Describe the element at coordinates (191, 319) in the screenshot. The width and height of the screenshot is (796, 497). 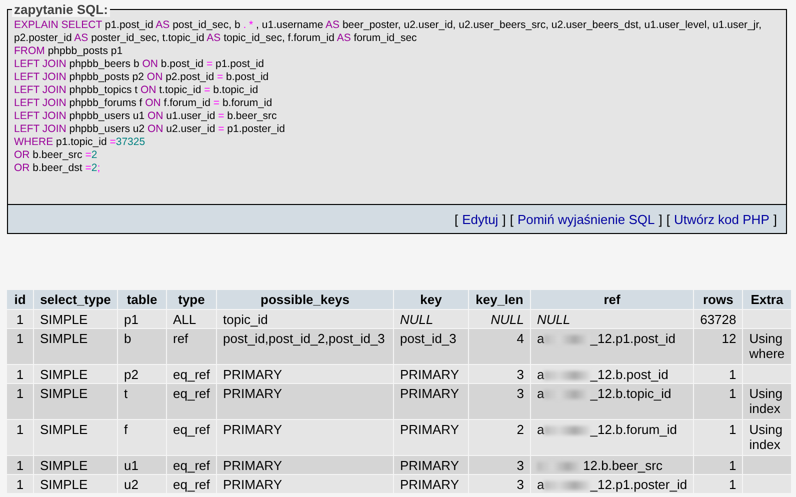
I see `table-cell: ALL` at that location.